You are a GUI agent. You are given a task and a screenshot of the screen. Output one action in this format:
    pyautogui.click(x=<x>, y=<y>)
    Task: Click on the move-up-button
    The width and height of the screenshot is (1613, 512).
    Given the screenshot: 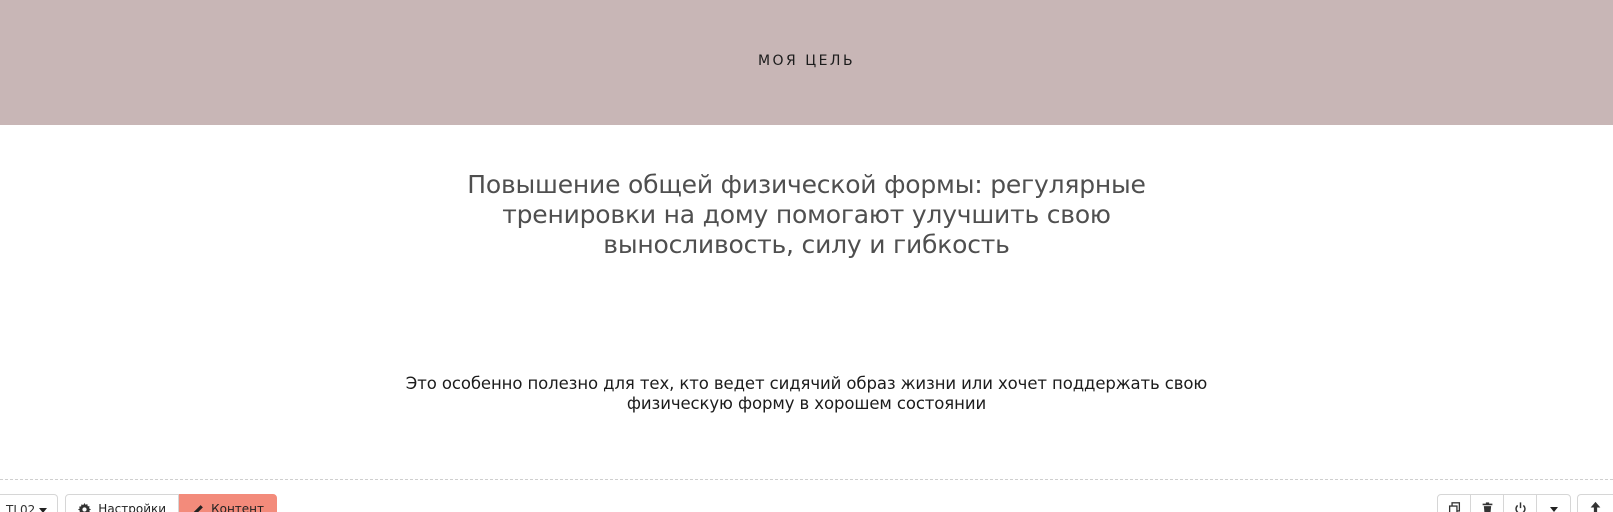 What is the action you would take?
    pyautogui.click(x=1595, y=503)
    